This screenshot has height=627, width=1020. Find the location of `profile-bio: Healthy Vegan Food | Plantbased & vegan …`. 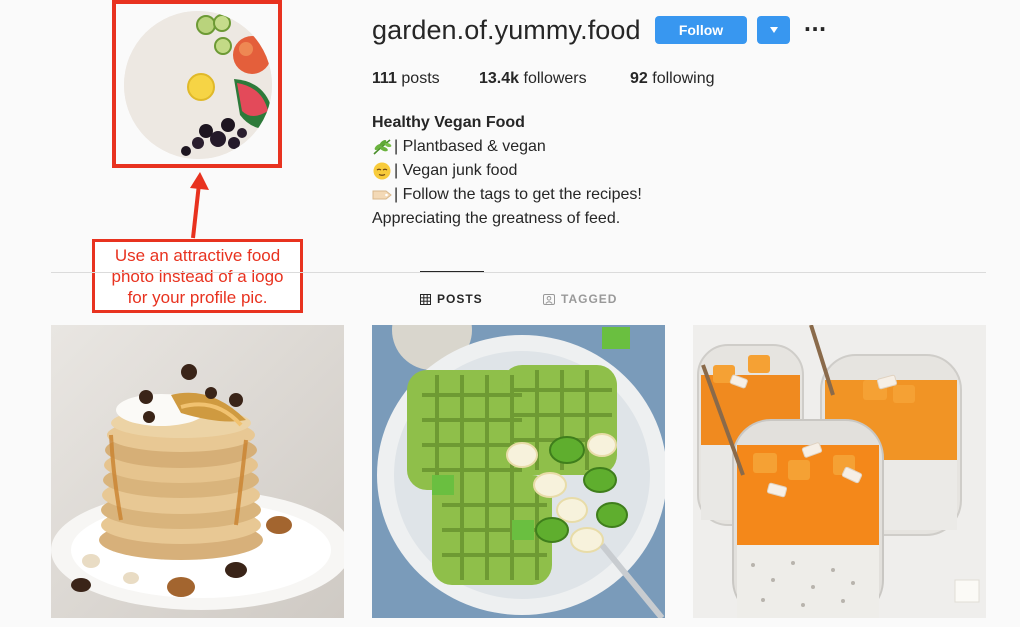

profile-bio: Healthy Vegan Food | Plantbased & vegan … is located at coordinates (507, 171).